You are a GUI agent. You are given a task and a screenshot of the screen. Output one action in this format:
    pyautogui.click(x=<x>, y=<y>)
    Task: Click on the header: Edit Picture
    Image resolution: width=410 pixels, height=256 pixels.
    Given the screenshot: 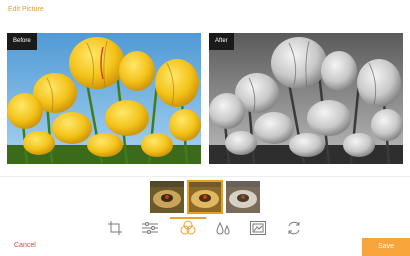 What is the action you would take?
    pyautogui.click(x=205, y=11)
    